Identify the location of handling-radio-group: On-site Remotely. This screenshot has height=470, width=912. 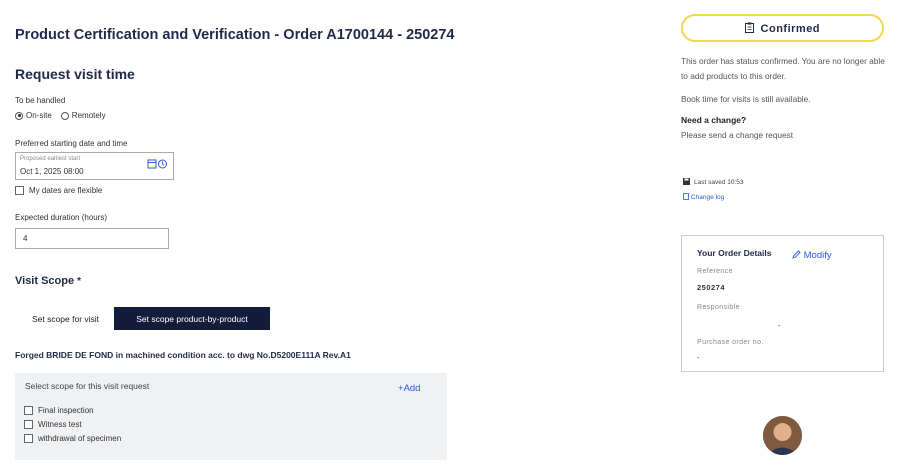
(60, 115).